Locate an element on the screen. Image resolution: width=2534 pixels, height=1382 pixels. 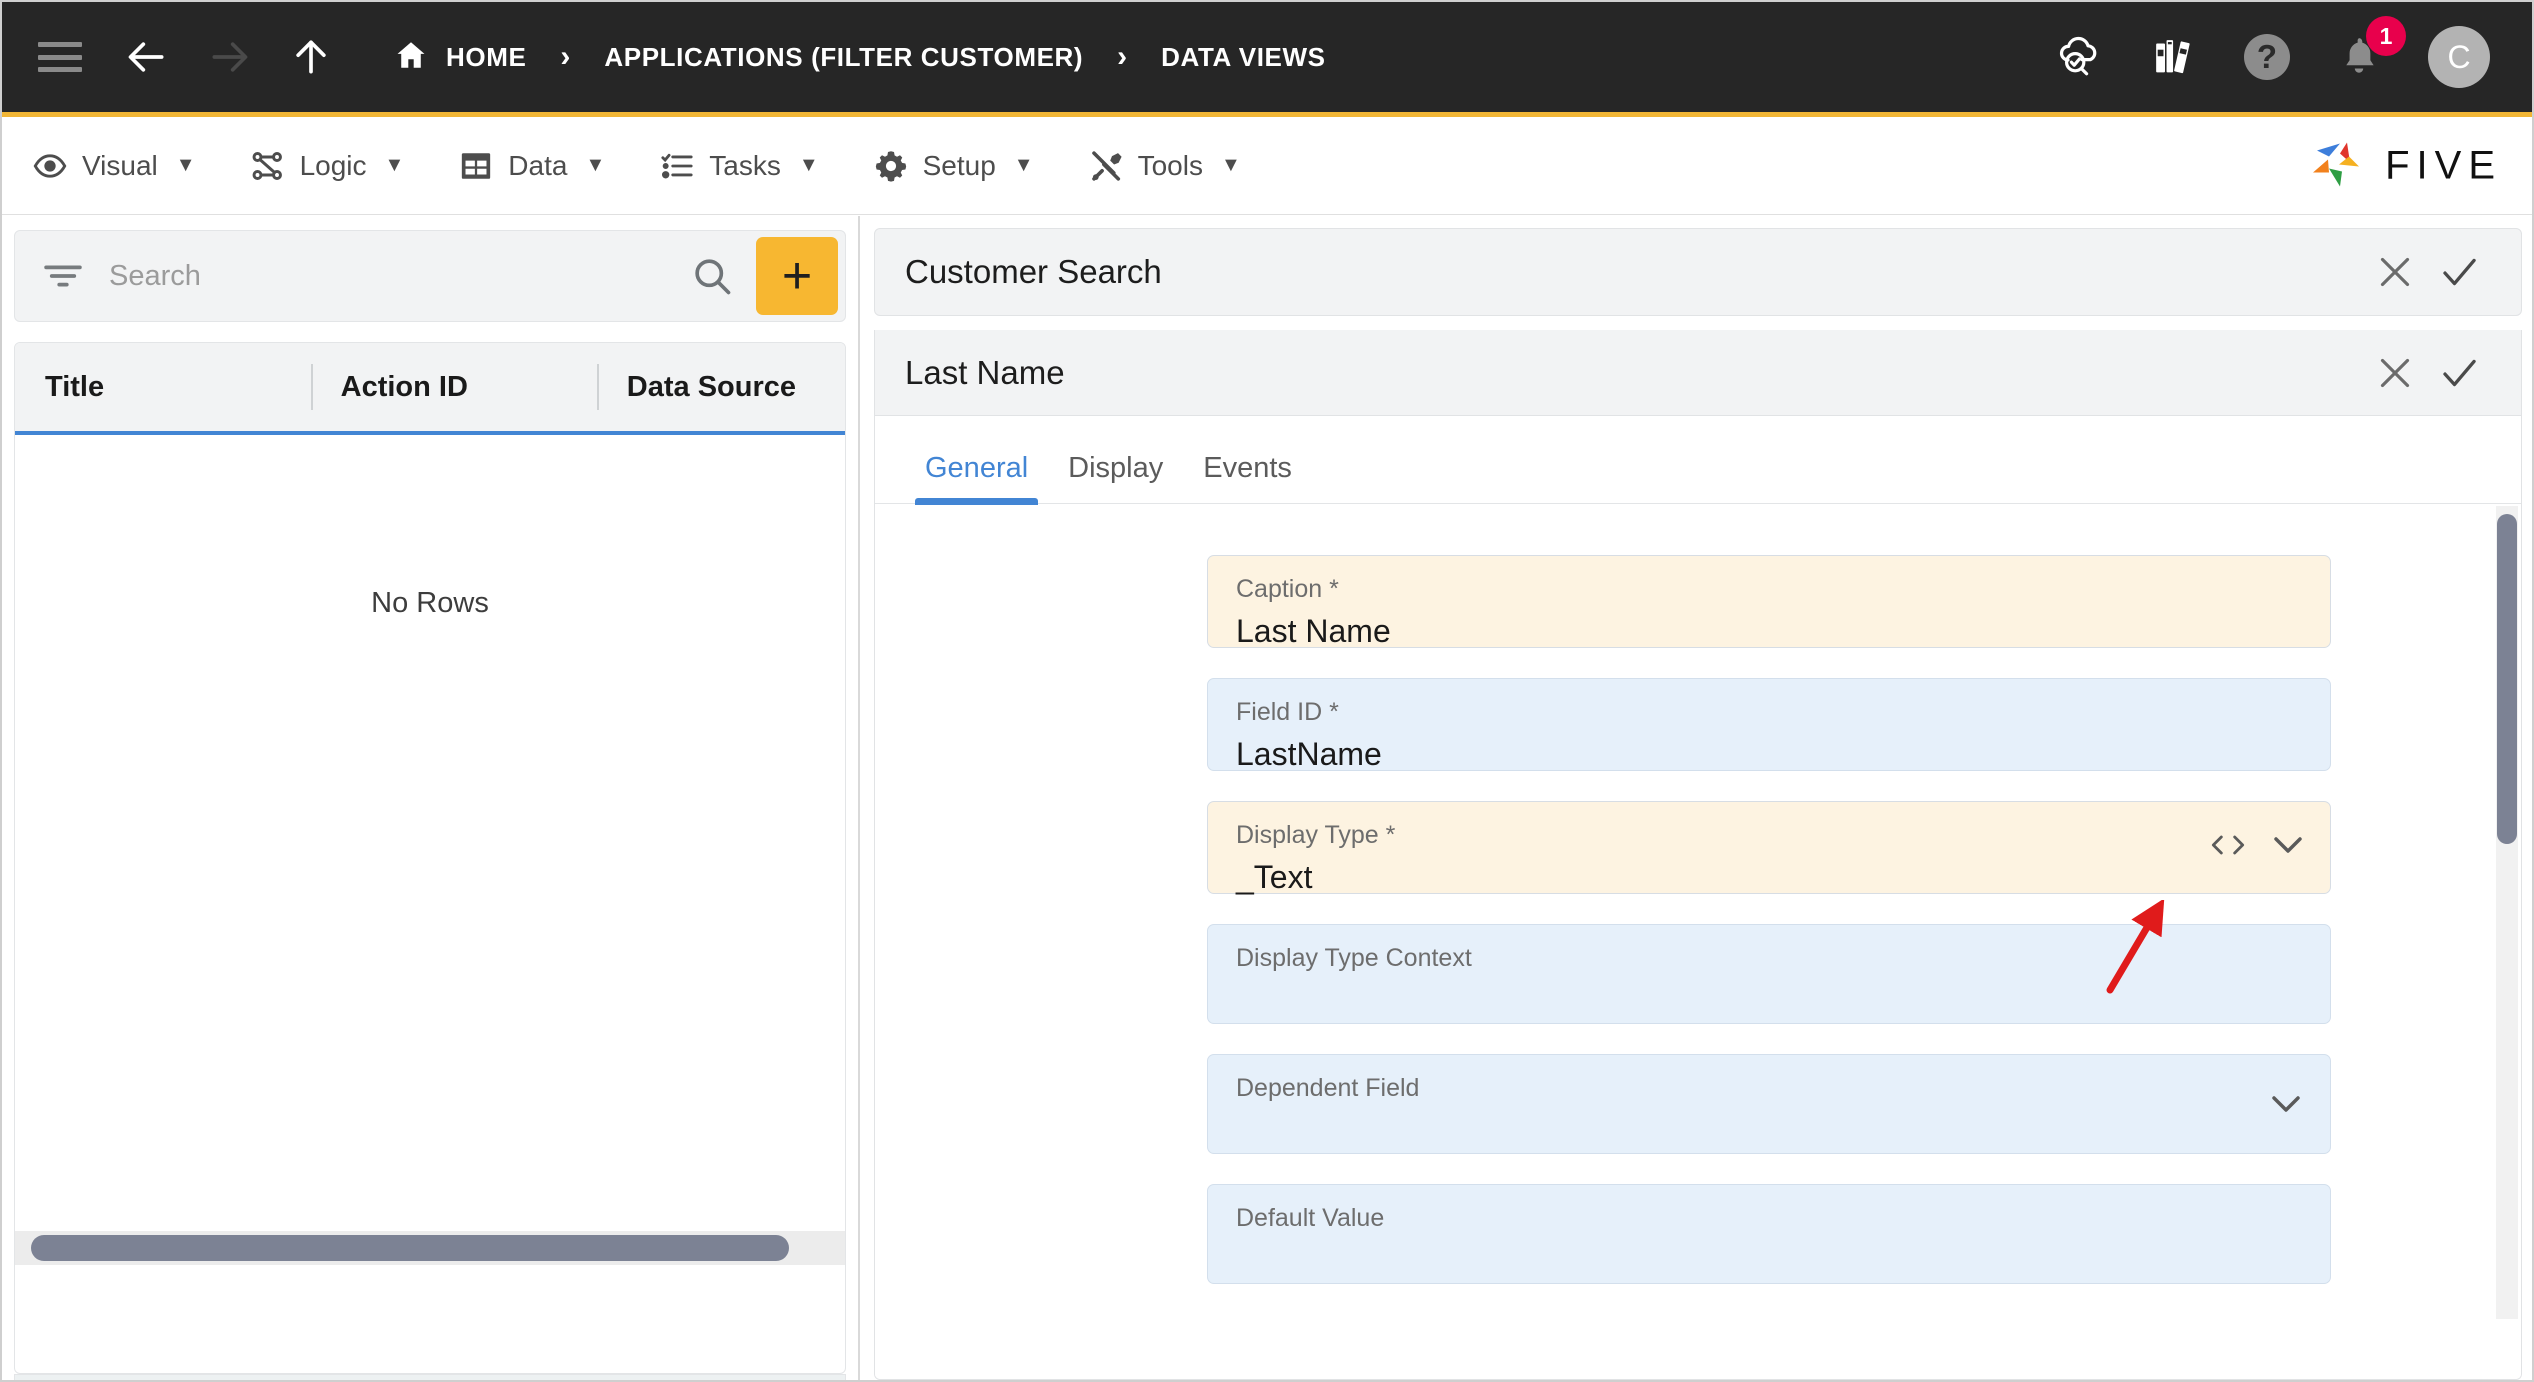
menu-item-tasks: Tasks ▼ is located at coordinates (739, 166).